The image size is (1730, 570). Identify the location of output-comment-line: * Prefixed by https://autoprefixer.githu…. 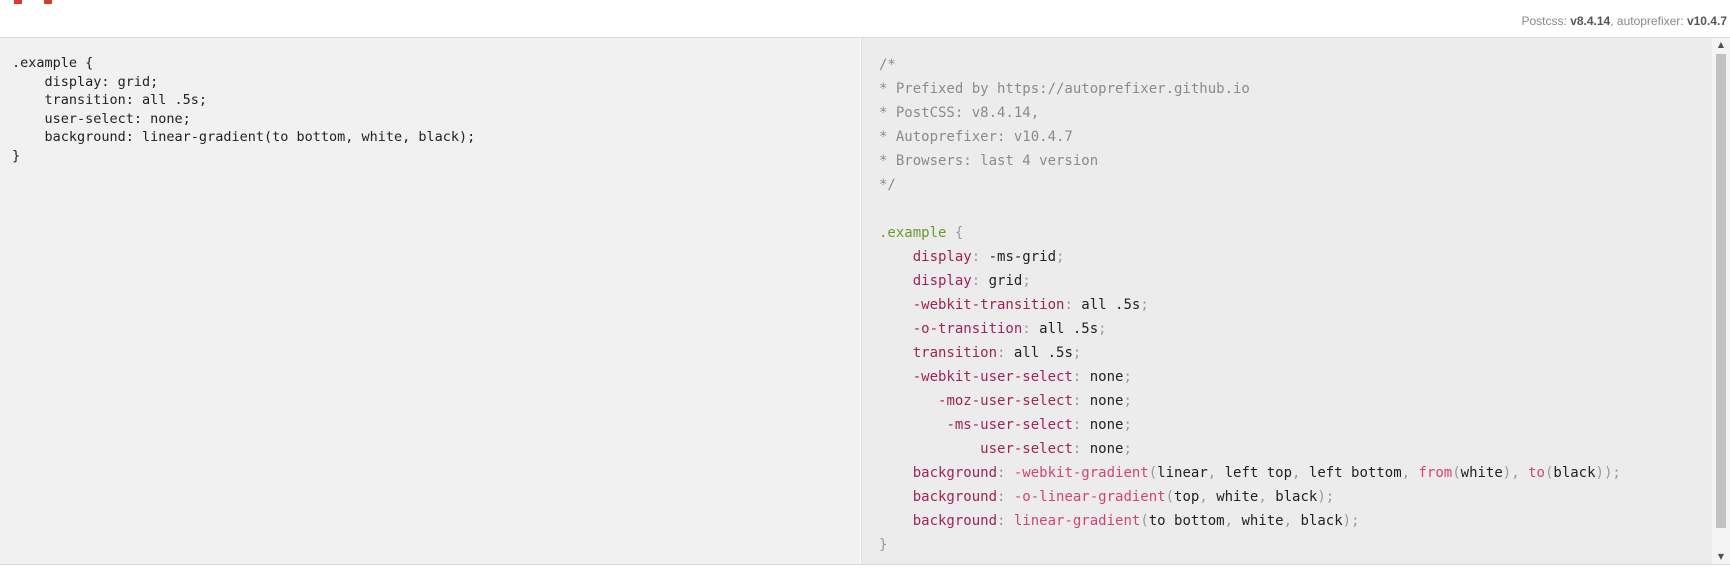
(1064, 89).